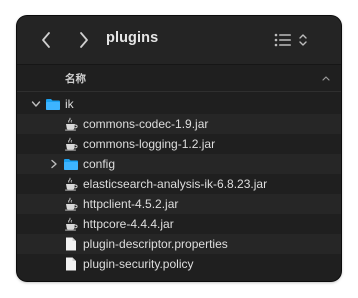 This screenshot has width=358, height=298. Describe the element at coordinates (179, 164) in the screenshot. I see `folder-row: config` at that location.